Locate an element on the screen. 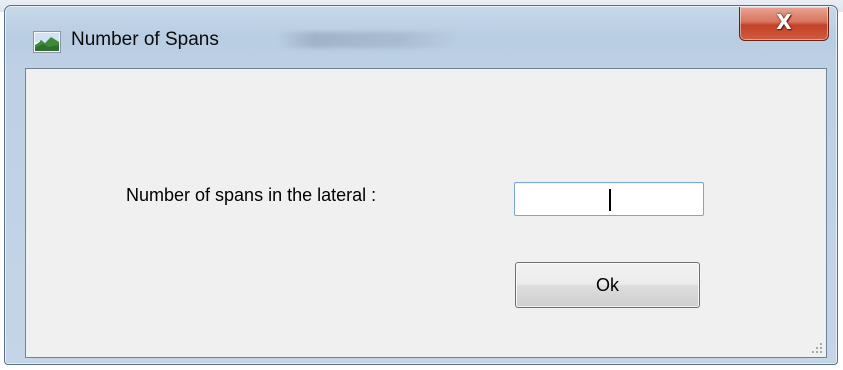 The width and height of the screenshot is (843, 370). close-button: X is located at coordinates (784, 24).